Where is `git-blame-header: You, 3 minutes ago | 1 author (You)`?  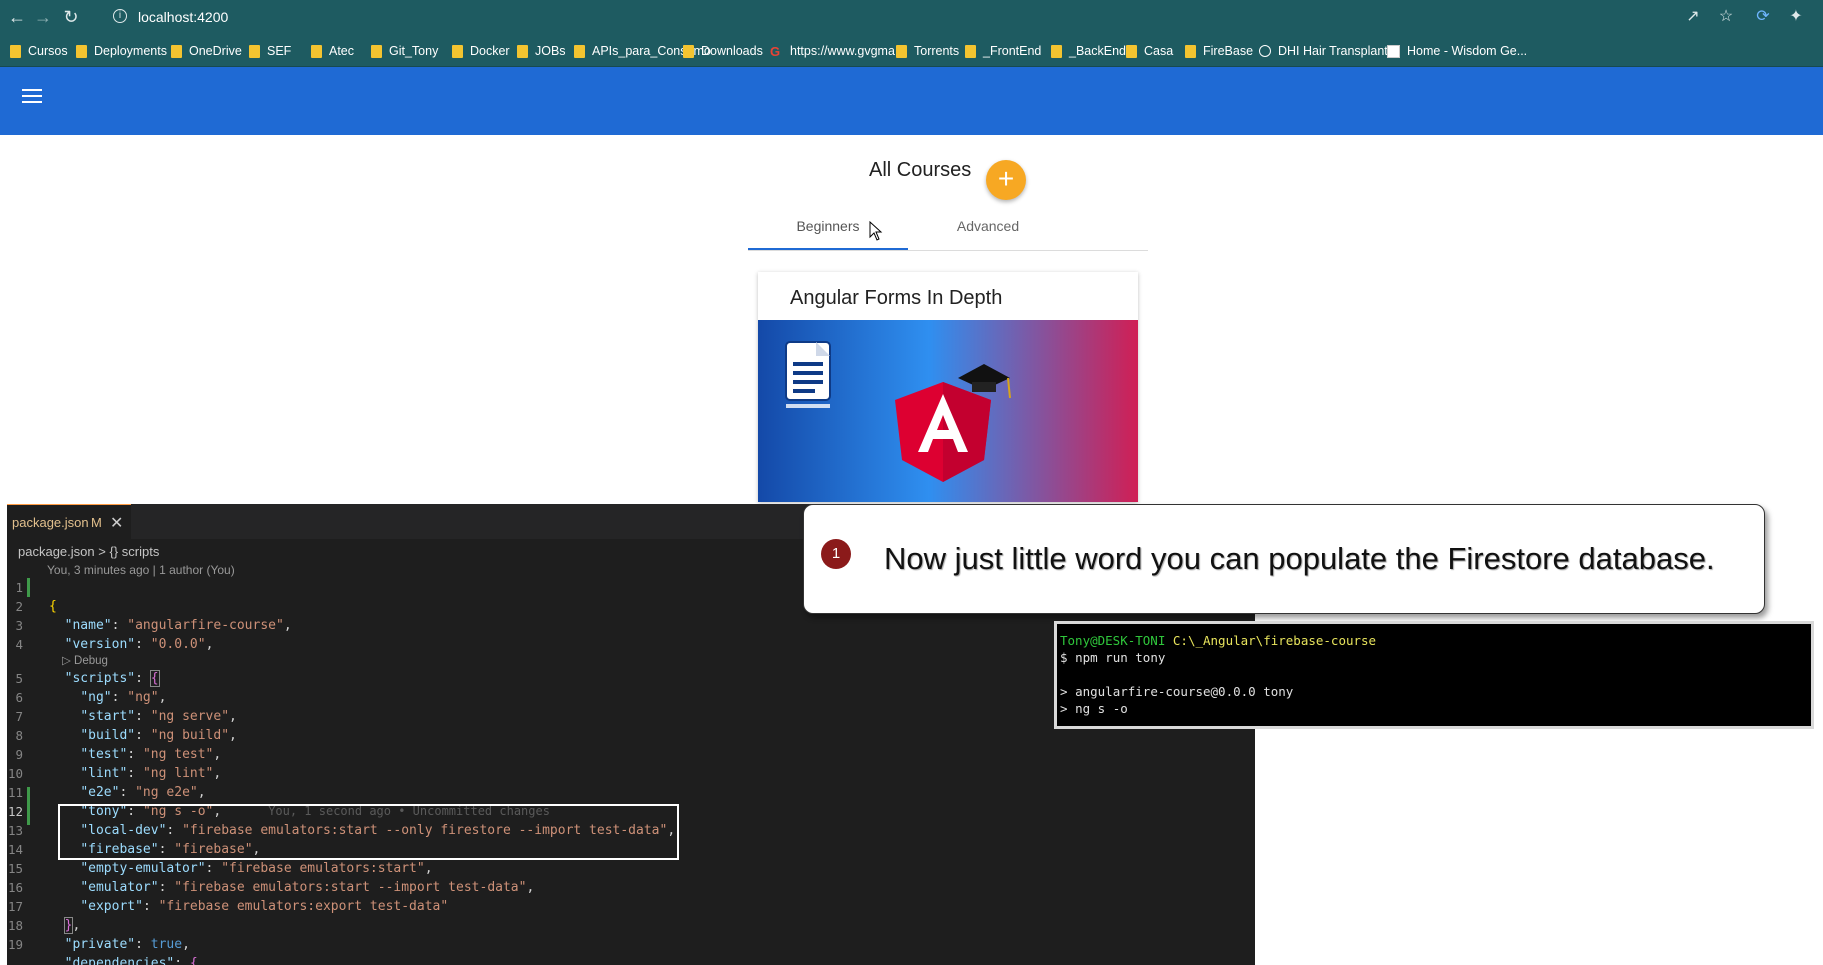 git-blame-header: You, 3 minutes ago | 1 author (You) is located at coordinates (141, 570).